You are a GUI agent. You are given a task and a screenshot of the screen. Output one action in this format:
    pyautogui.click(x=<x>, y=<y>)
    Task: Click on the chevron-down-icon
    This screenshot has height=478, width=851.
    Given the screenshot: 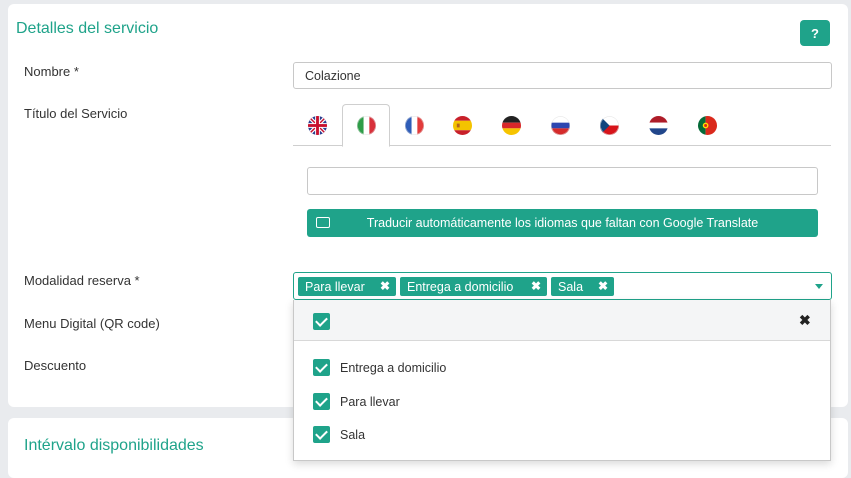 What is the action you would take?
    pyautogui.click(x=819, y=286)
    